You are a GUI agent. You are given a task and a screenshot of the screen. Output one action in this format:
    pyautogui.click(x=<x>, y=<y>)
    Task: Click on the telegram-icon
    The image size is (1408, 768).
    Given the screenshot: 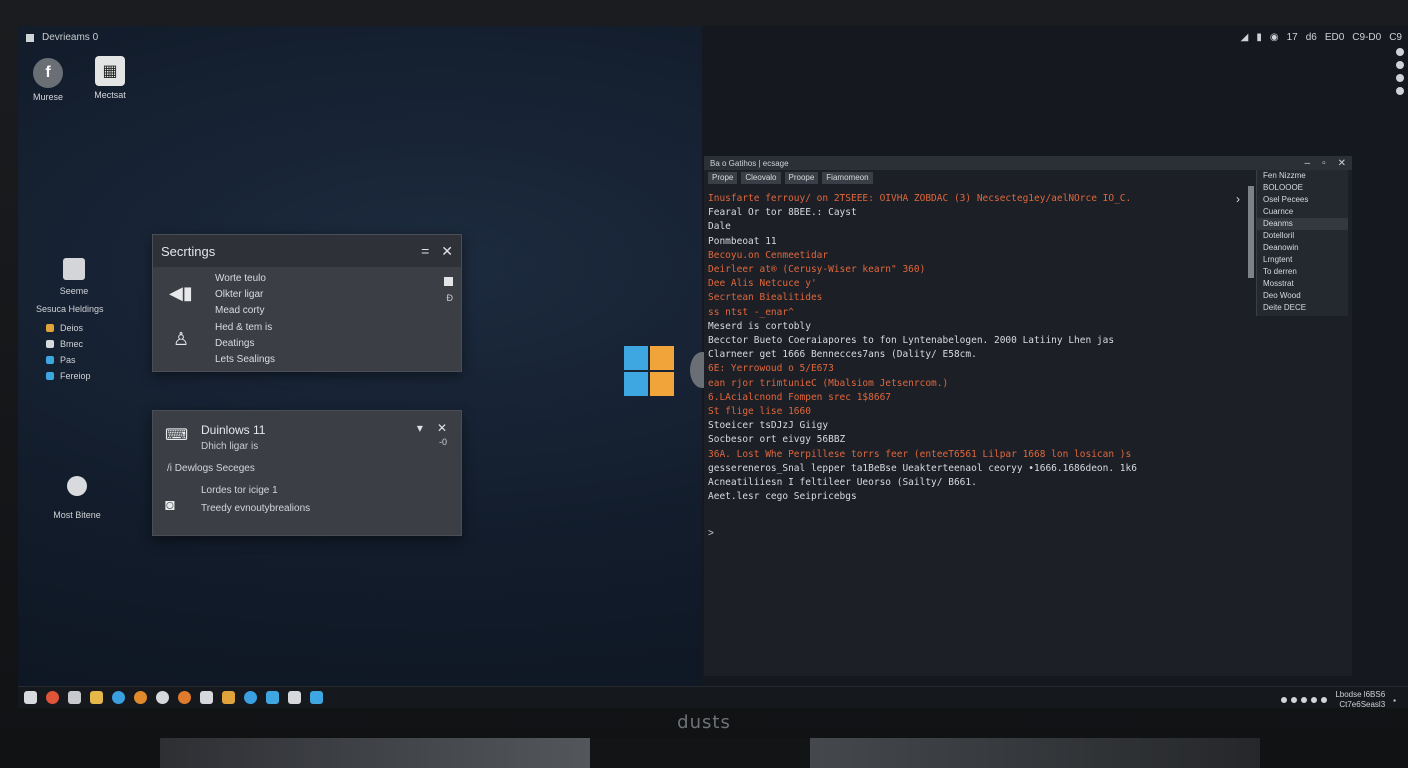 What is the action you would take?
    pyautogui.click(x=118, y=697)
    